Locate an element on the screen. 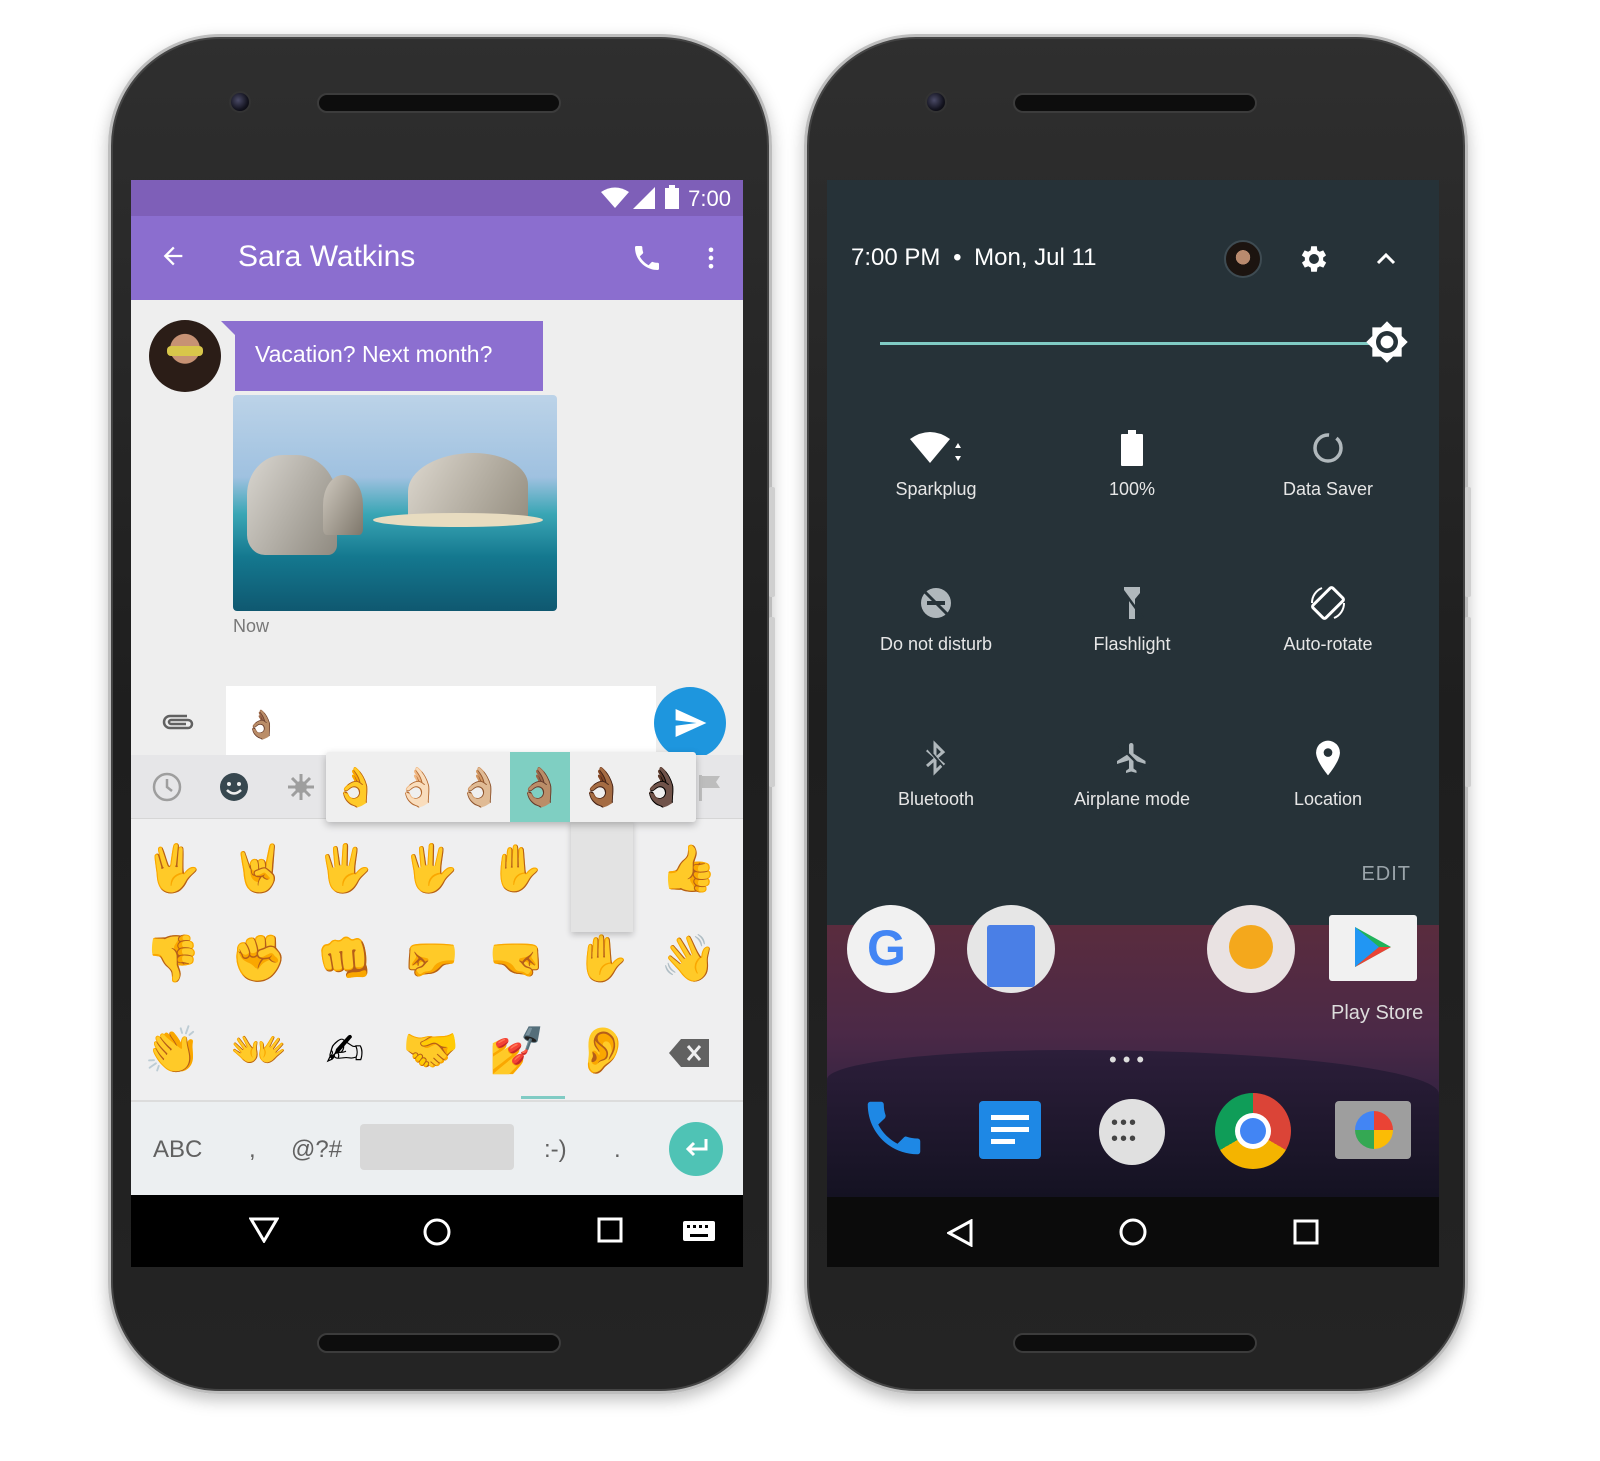  message-timestamp: Now is located at coordinates (251, 626).